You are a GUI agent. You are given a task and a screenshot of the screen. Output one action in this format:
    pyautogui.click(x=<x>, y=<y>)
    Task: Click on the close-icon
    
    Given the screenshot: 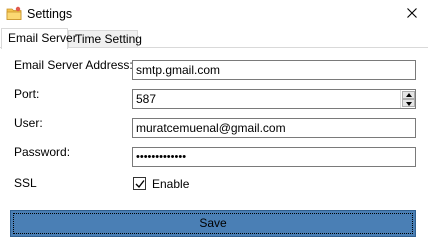 What is the action you would take?
    pyautogui.click(x=412, y=13)
    